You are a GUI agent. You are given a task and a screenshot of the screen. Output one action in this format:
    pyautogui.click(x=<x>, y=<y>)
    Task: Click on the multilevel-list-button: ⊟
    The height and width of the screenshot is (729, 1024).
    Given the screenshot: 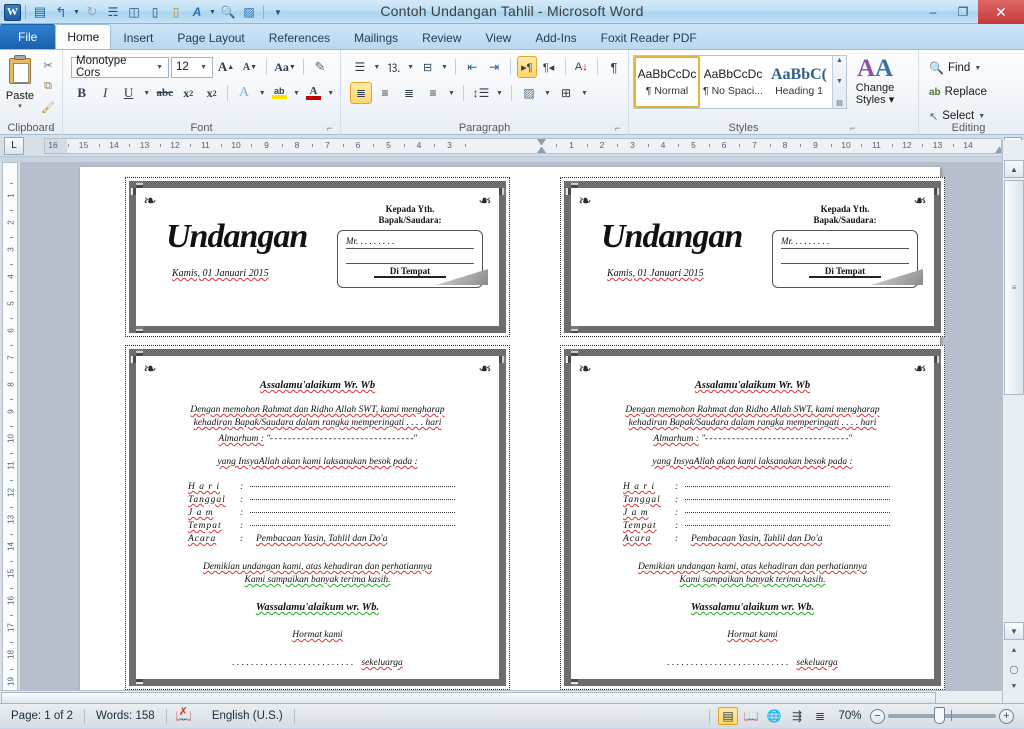 What is the action you would take?
    pyautogui.click(x=428, y=67)
    